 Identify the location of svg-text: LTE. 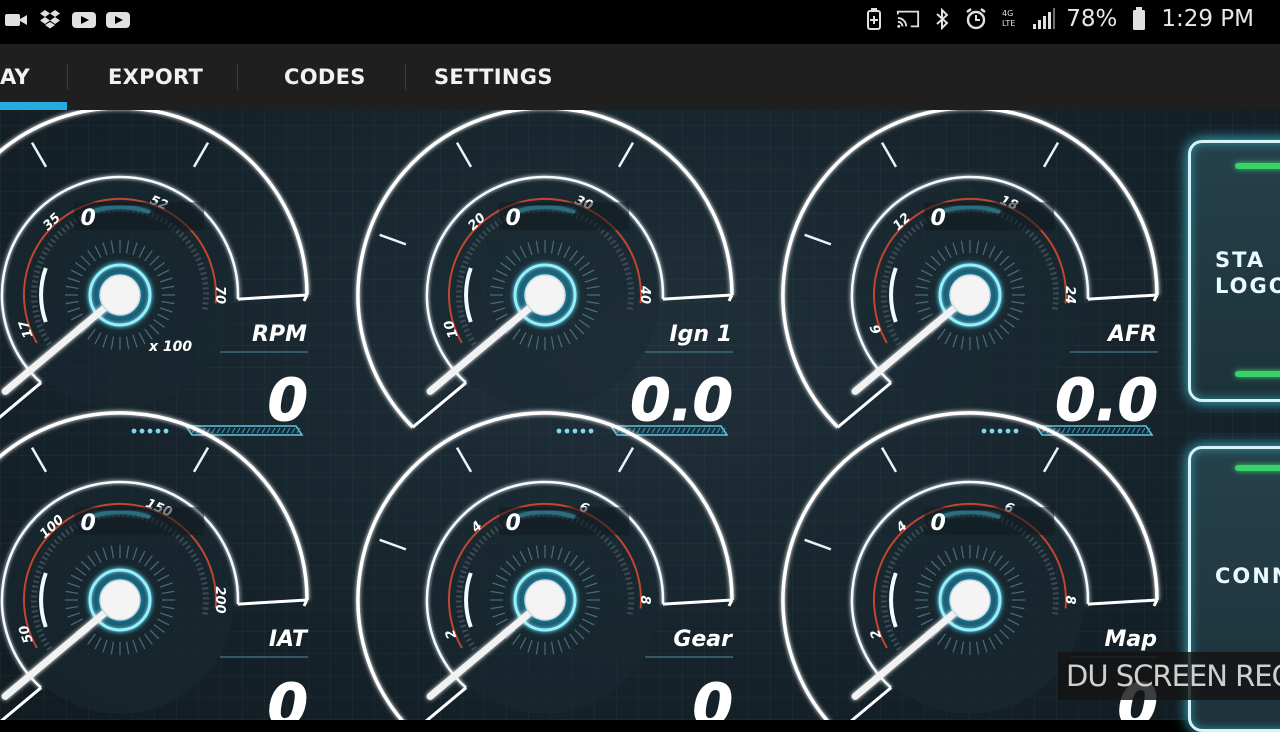
(1008, 23).